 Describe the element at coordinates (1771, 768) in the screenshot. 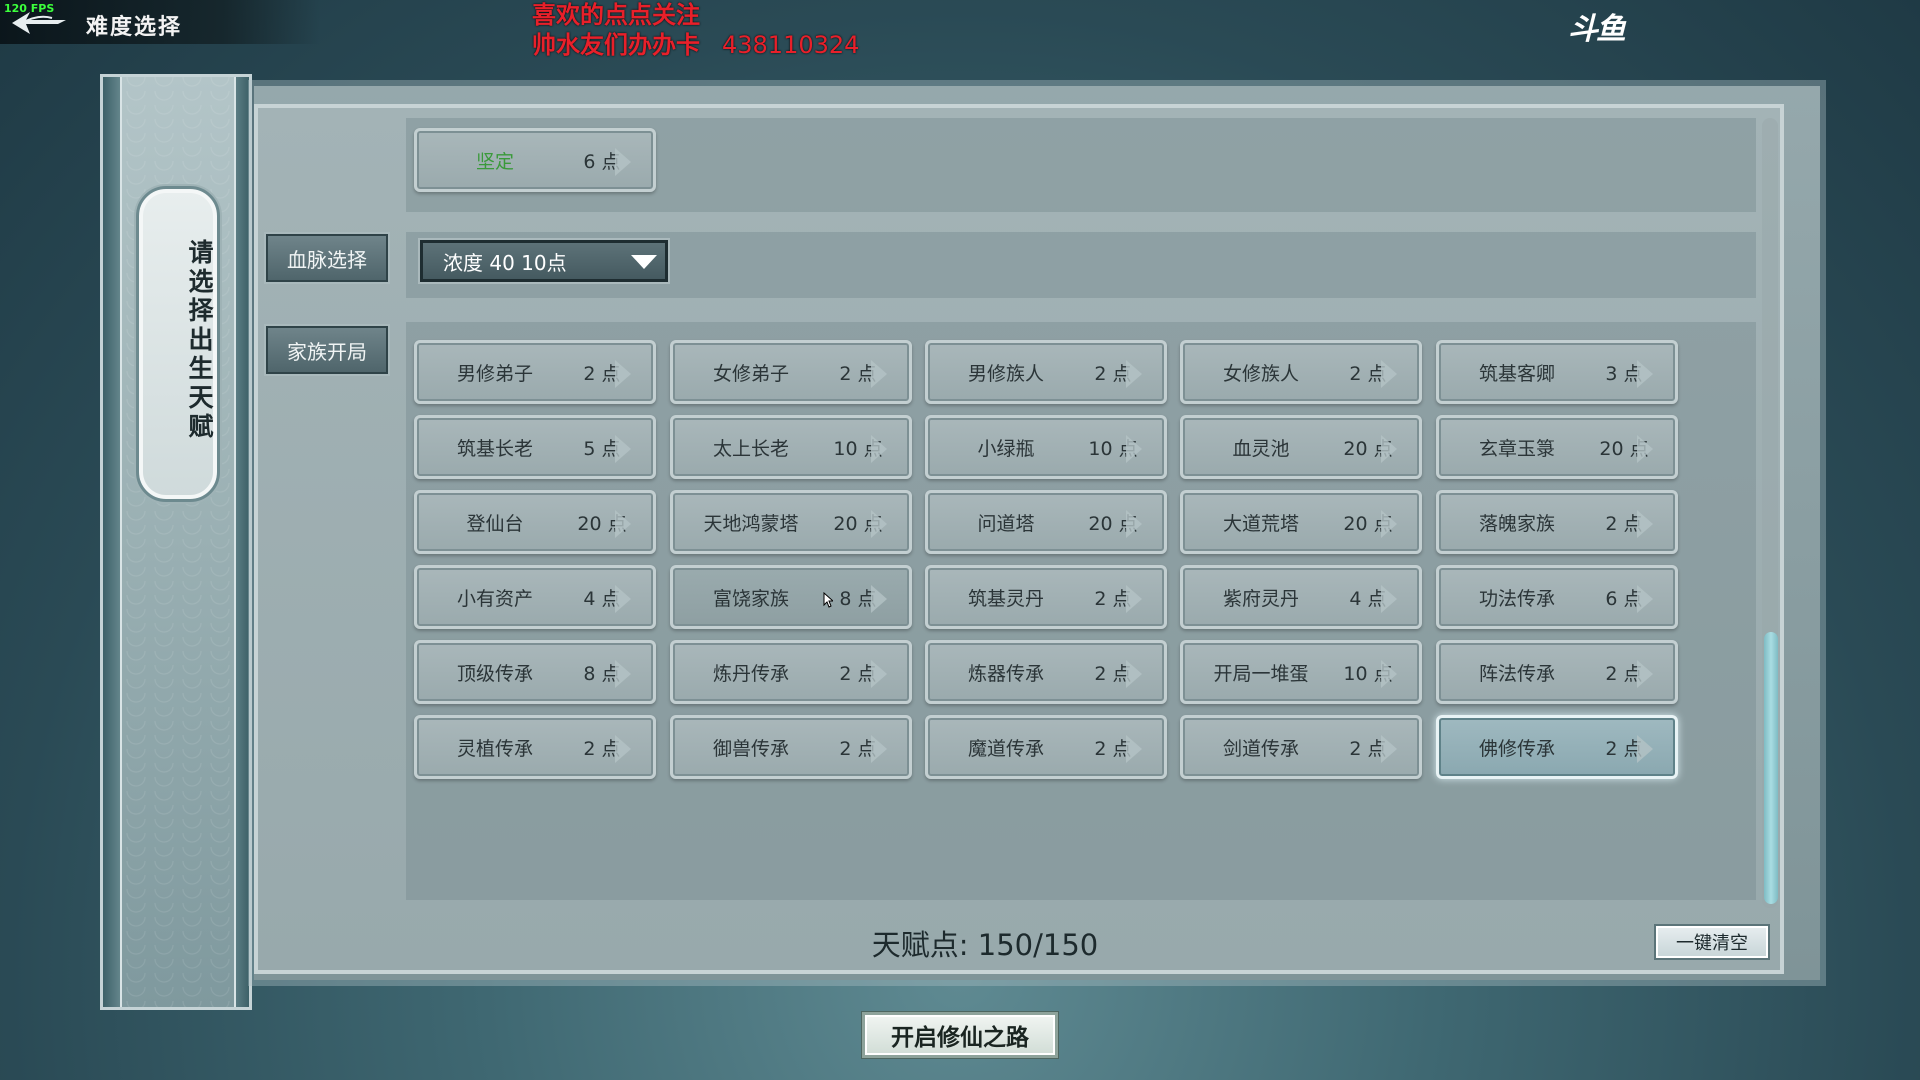

I see `scrollbar-thumb` at that location.